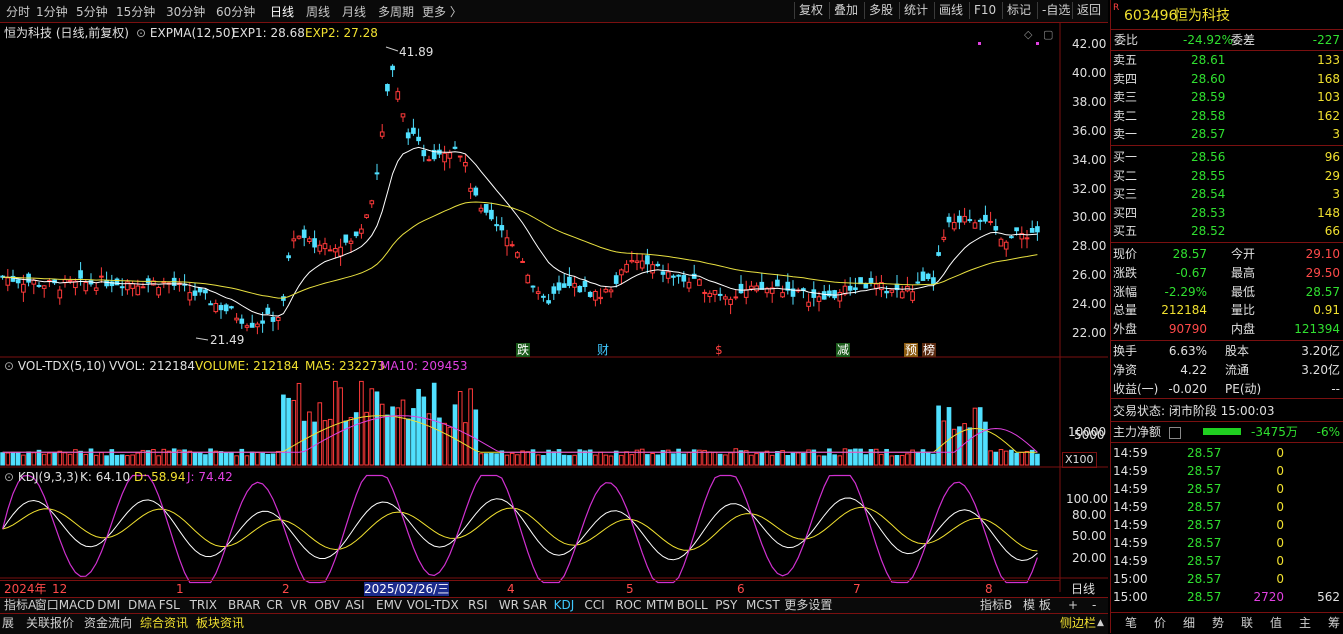 The width and height of the screenshot is (1343, 634). What do you see at coordinates (180, 589) in the screenshot?
I see `x-axis-label: 1` at bounding box center [180, 589].